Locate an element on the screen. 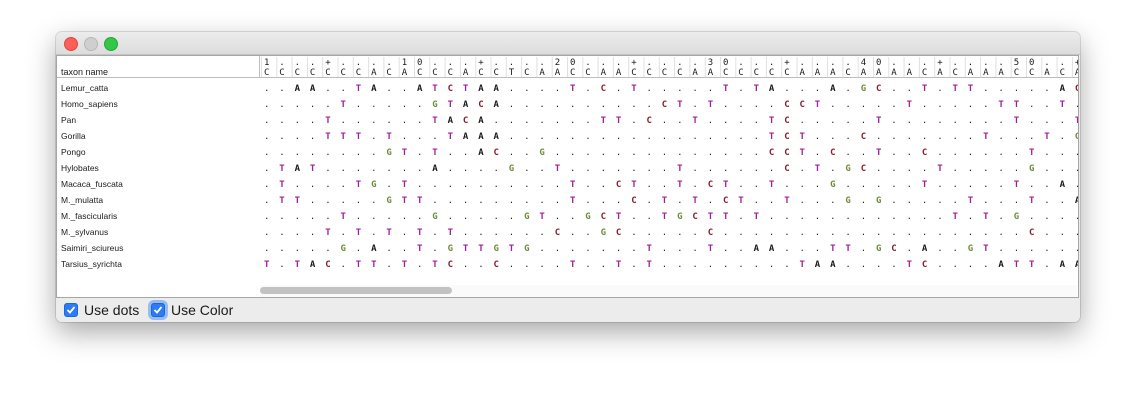 This screenshot has width=1136, height=403. taxon-name: Tarsius_syrichta is located at coordinates (91, 264).